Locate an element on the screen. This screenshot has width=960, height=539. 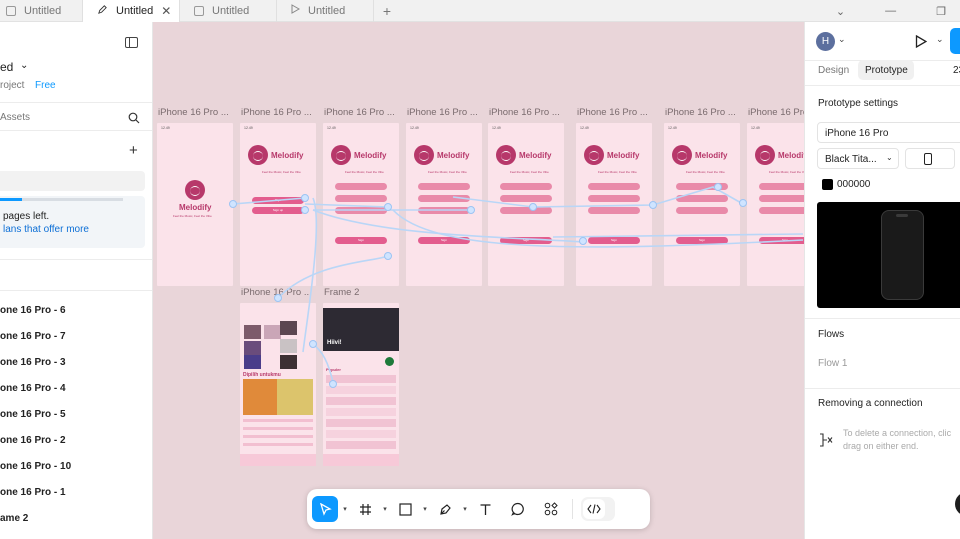
layer-item: one 16 Pro - 4 is located at coordinates (33, 388).